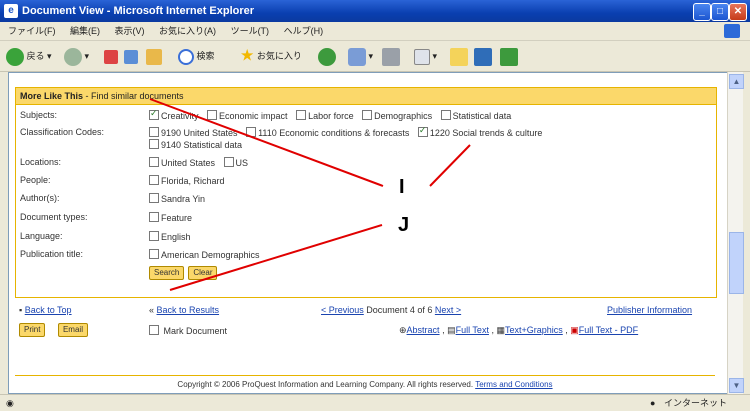 The height and width of the screenshot is (411, 750). What do you see at coordinates (72, 330) in the screenshot?
I see `email-button: Email` at bounding box center [72, 330].